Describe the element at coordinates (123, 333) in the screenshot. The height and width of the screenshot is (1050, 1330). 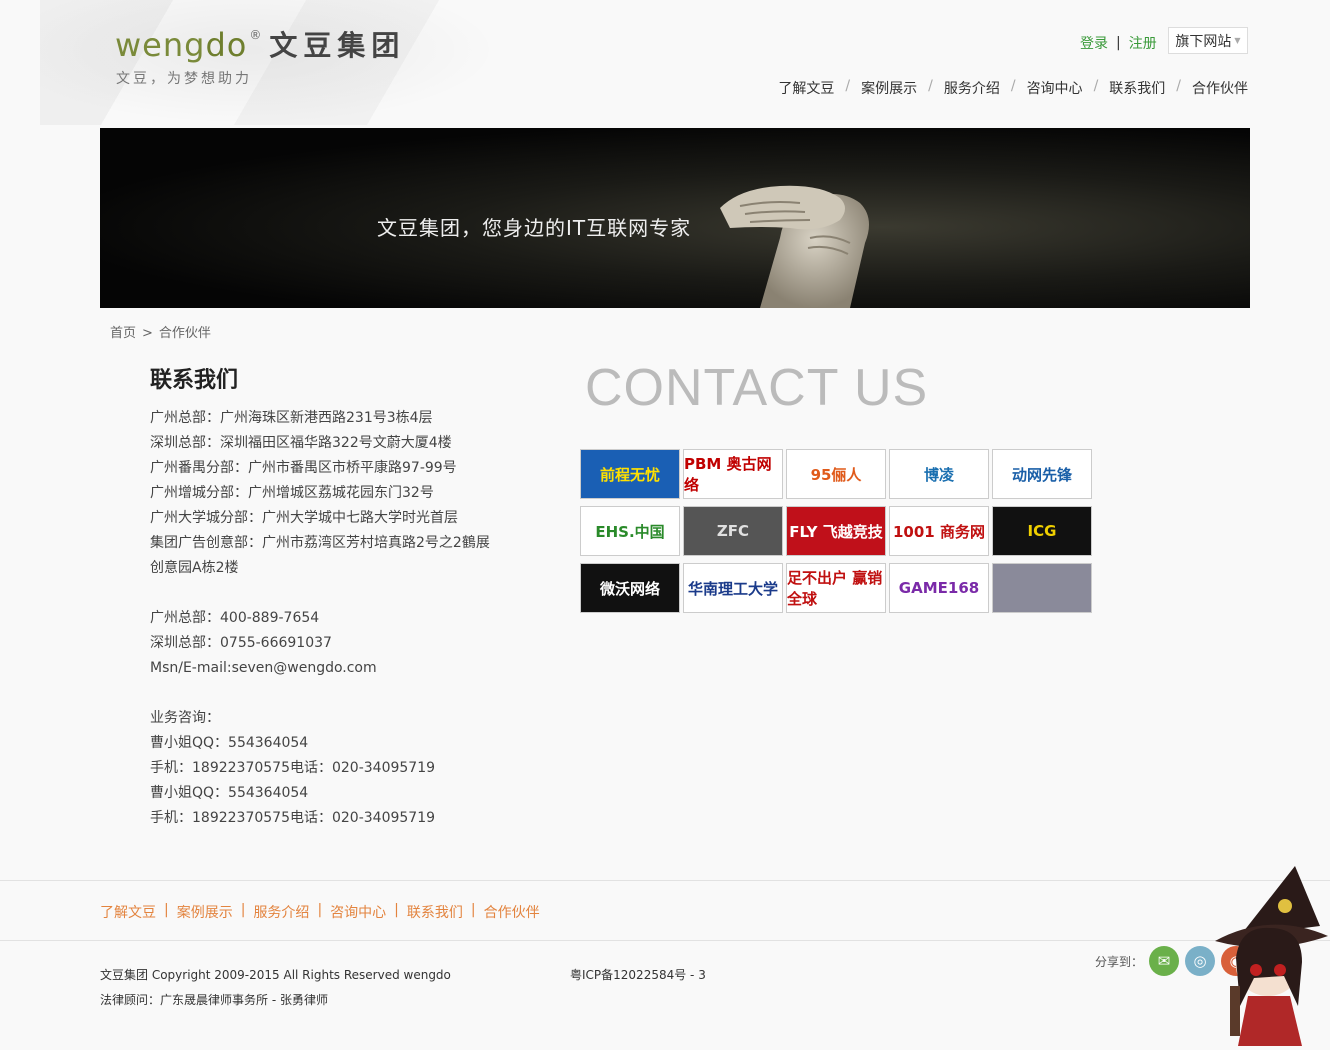
I see `breadcrumb-home: 首页` at that location.